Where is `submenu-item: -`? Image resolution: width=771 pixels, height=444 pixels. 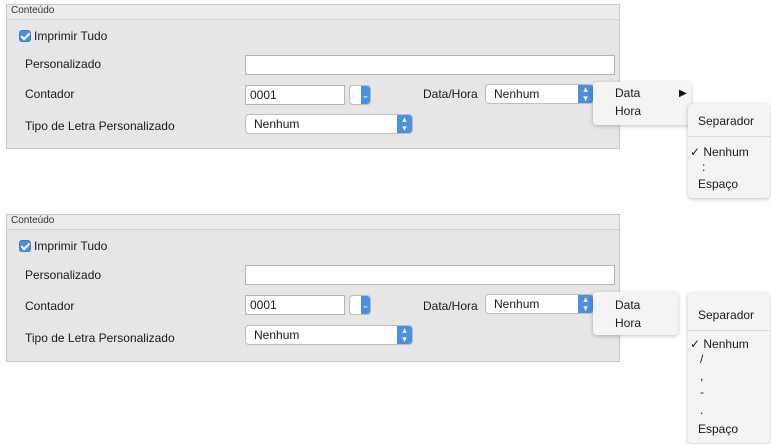 submenu-item: - is located at coordinates (702, 392).